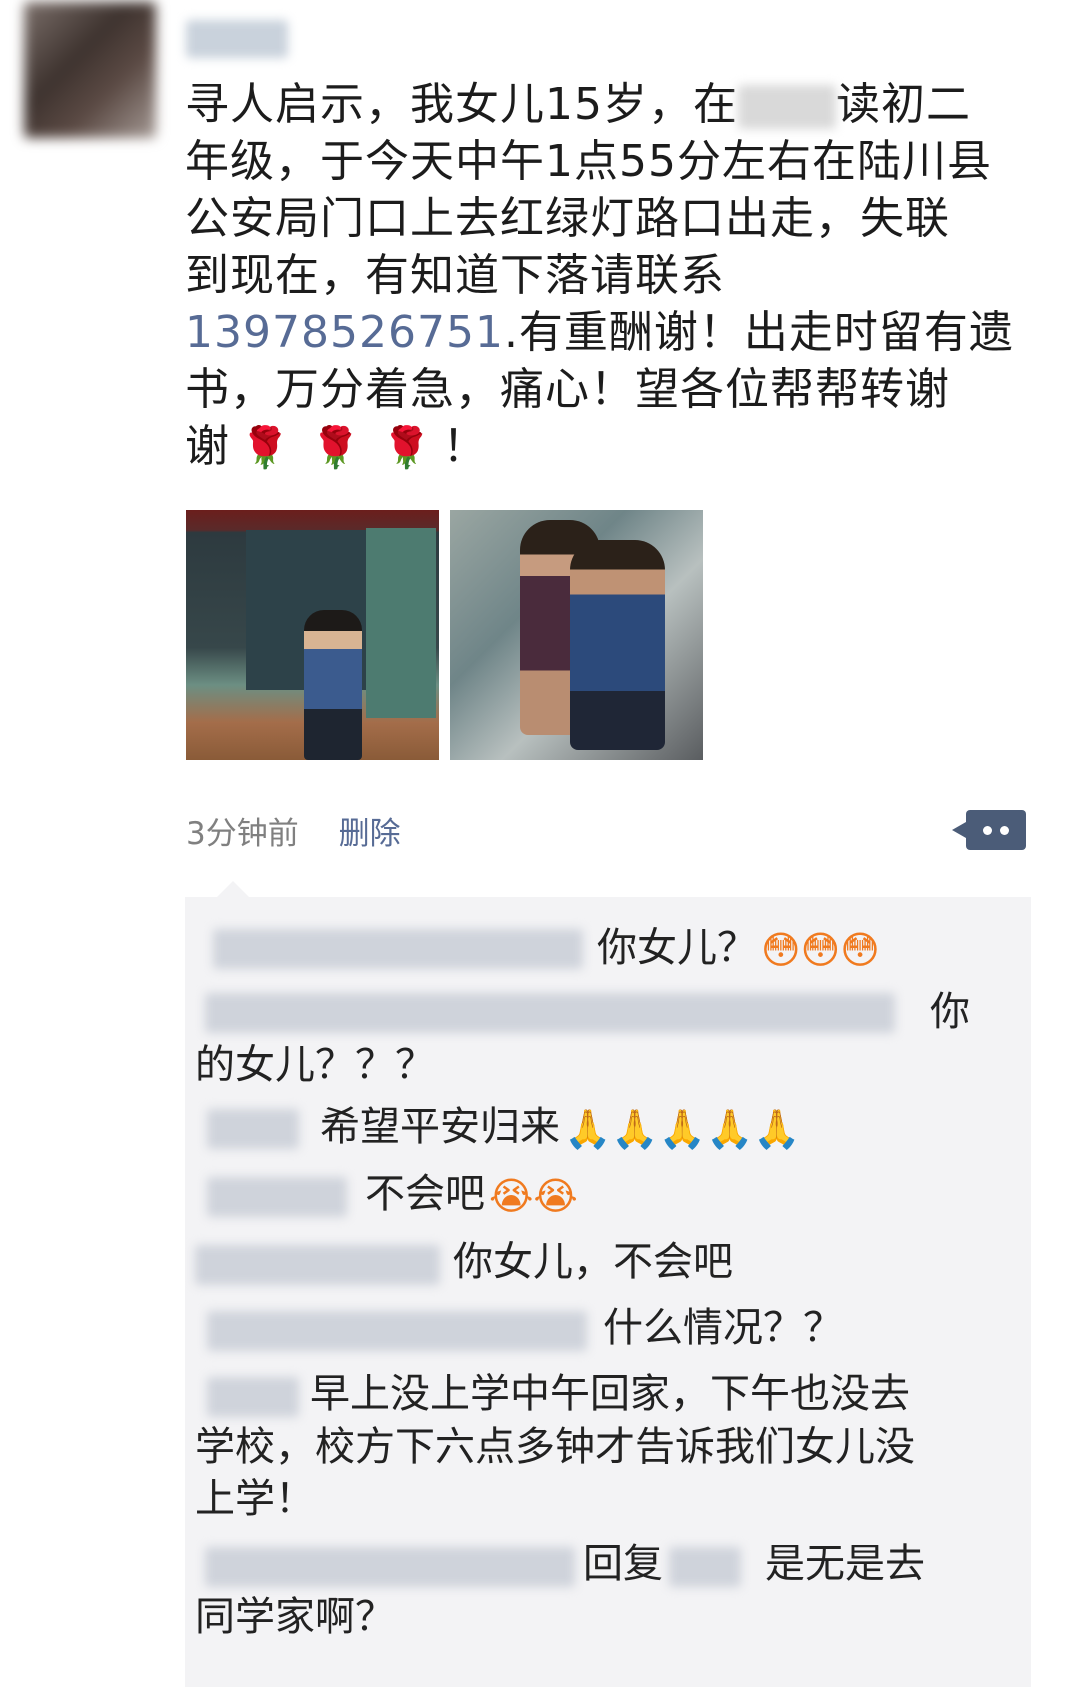 This screenshot has width=1080, height=1687. I want to click on post-line: 年级，于今天中午1点55分左右在陆川县, so click(588, 161).